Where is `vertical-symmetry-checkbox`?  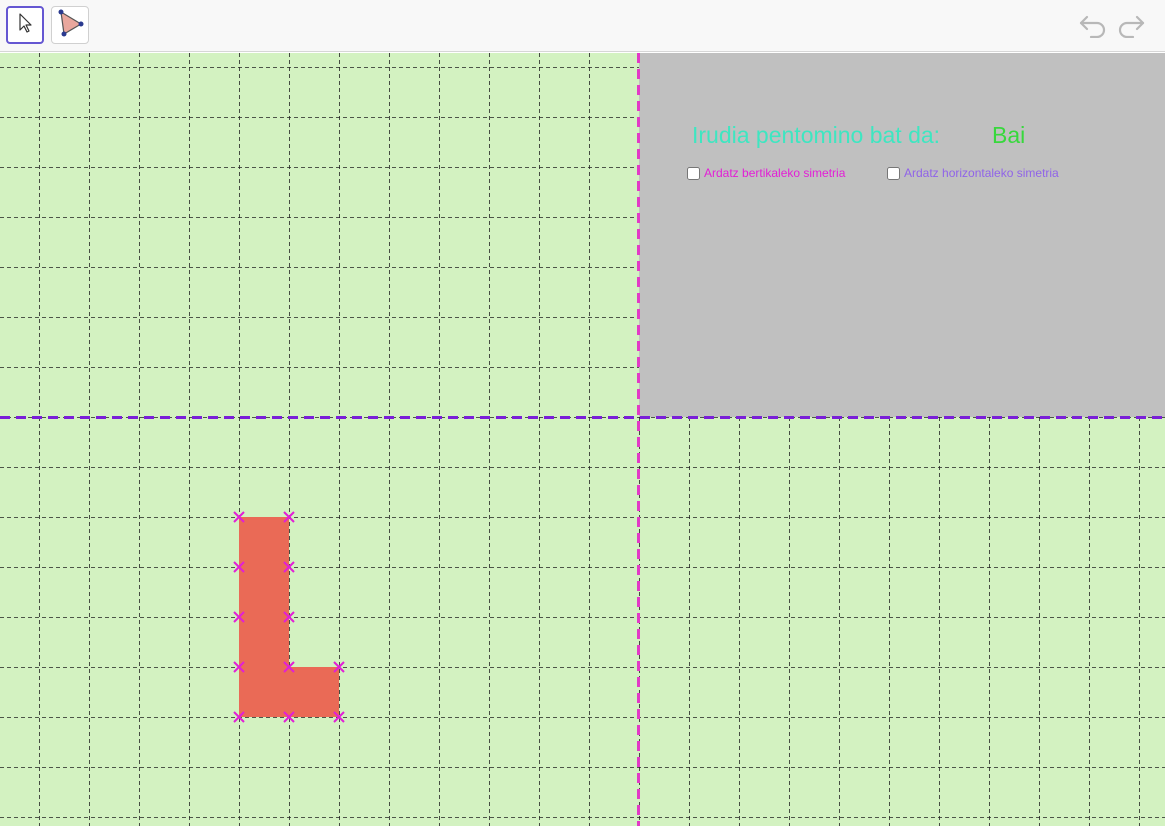
vertical-symmetry-checkbox is located at coordinates (693, 173).